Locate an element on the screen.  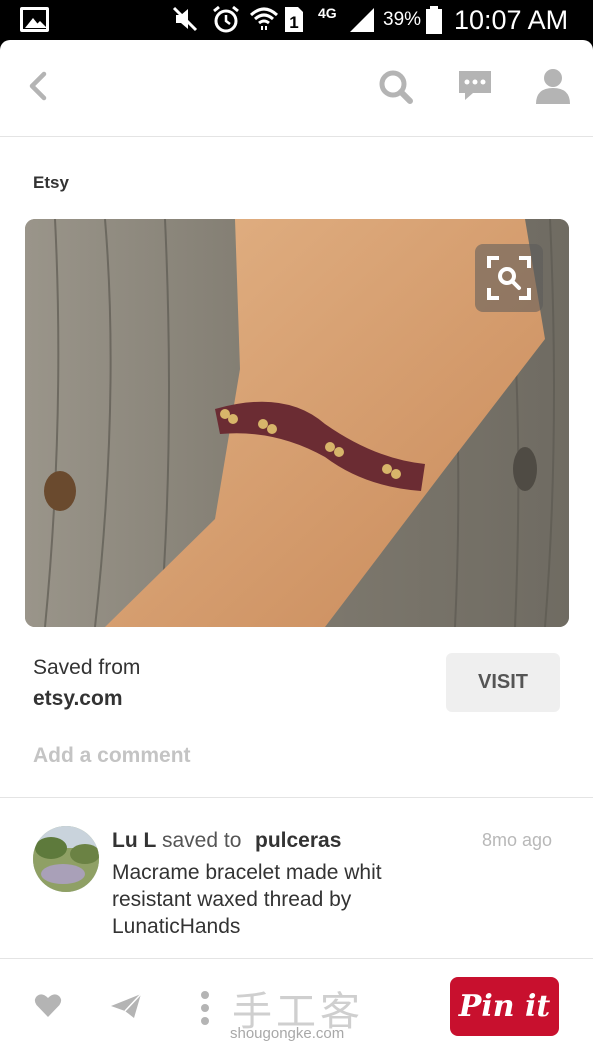
visual-search-button is located at coordinates (509, 278).